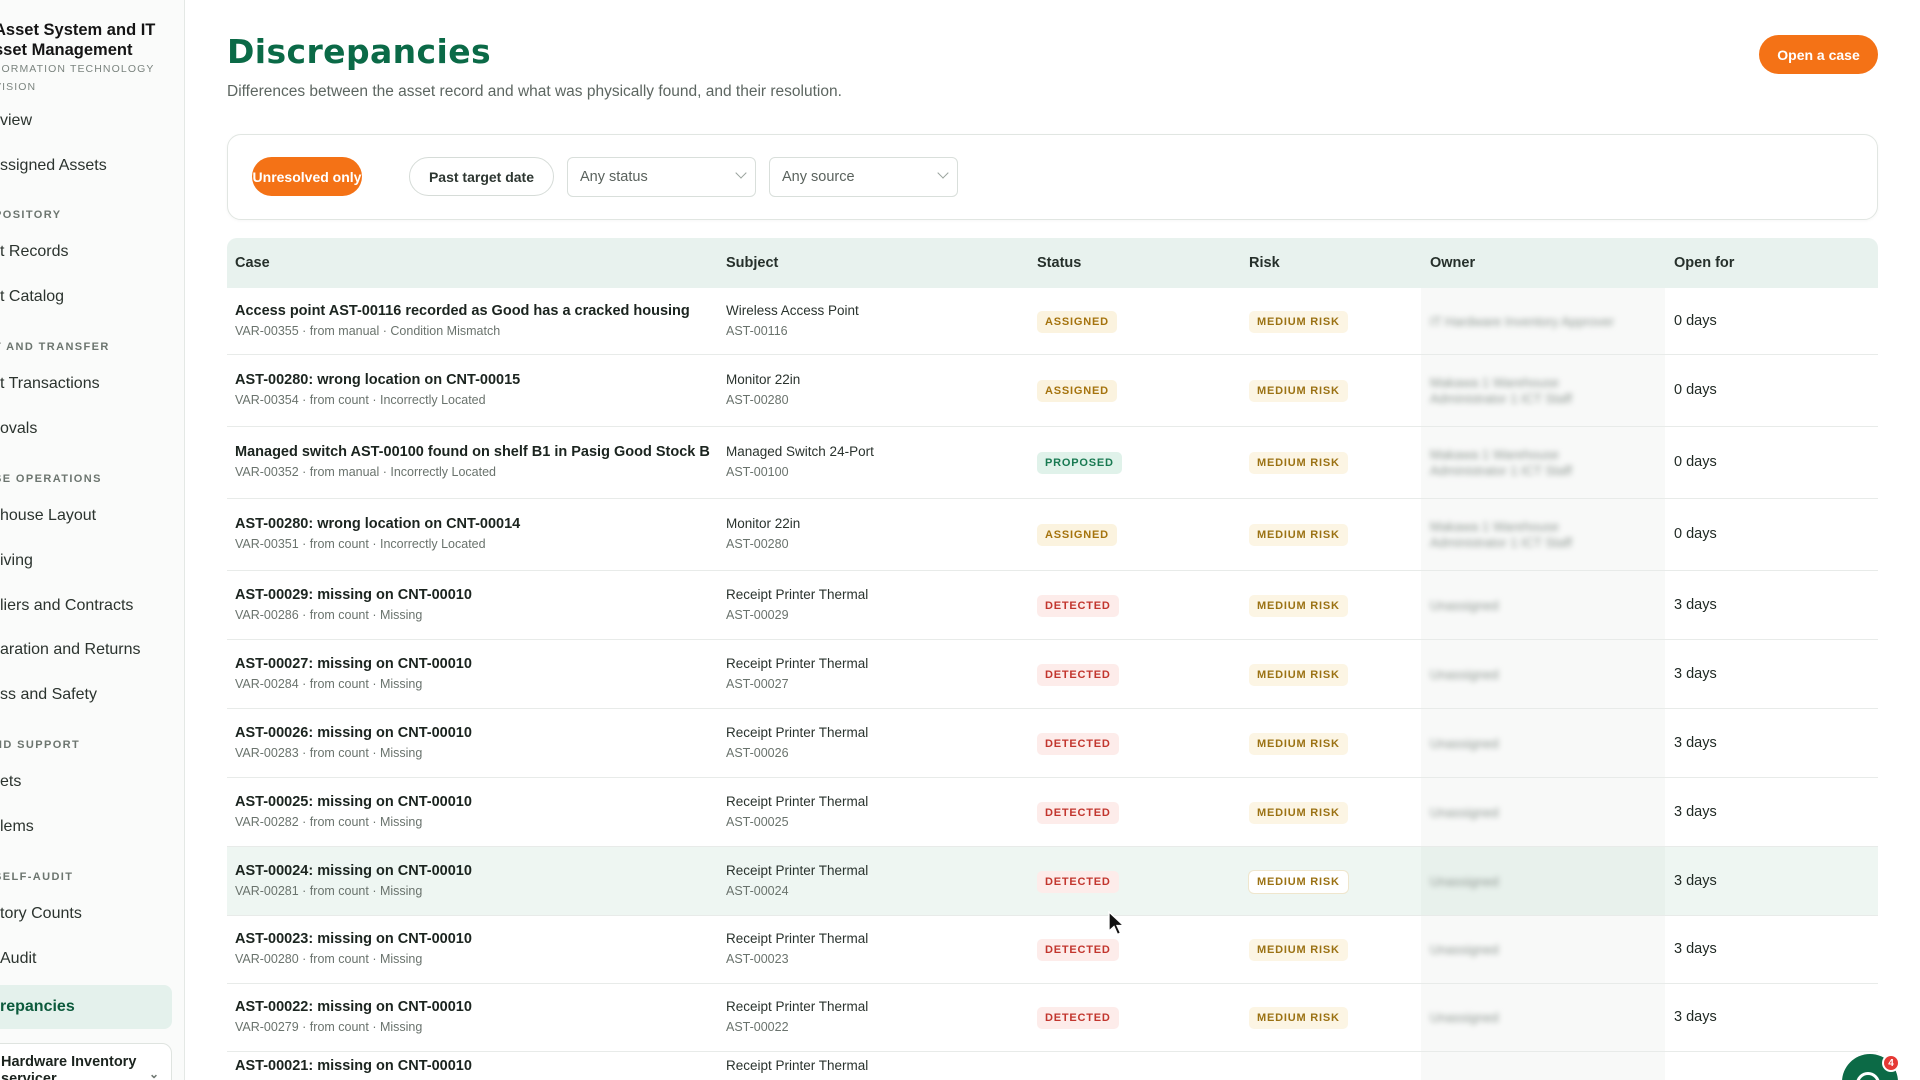 The width and height of the screenshot is (1920, 1080). I want to click on status-badge: ASSIGNED, so click(1077, 535).